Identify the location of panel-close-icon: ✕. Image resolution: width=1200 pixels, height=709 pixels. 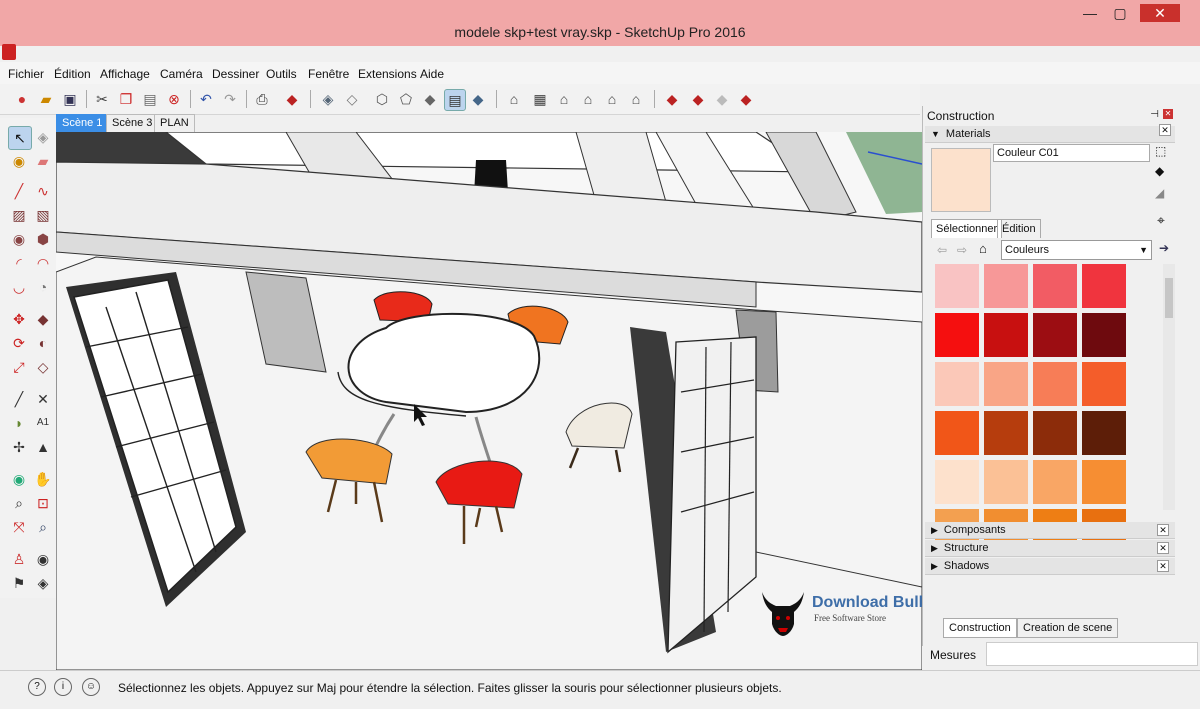
(1168, 114).